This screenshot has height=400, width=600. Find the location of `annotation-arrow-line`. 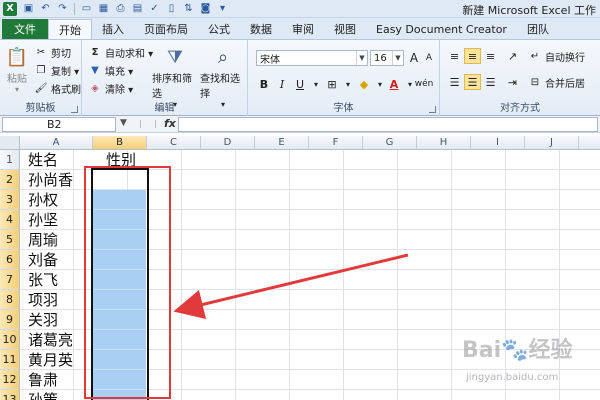

annotation-arrow-line is located at coordinates (291, 286).